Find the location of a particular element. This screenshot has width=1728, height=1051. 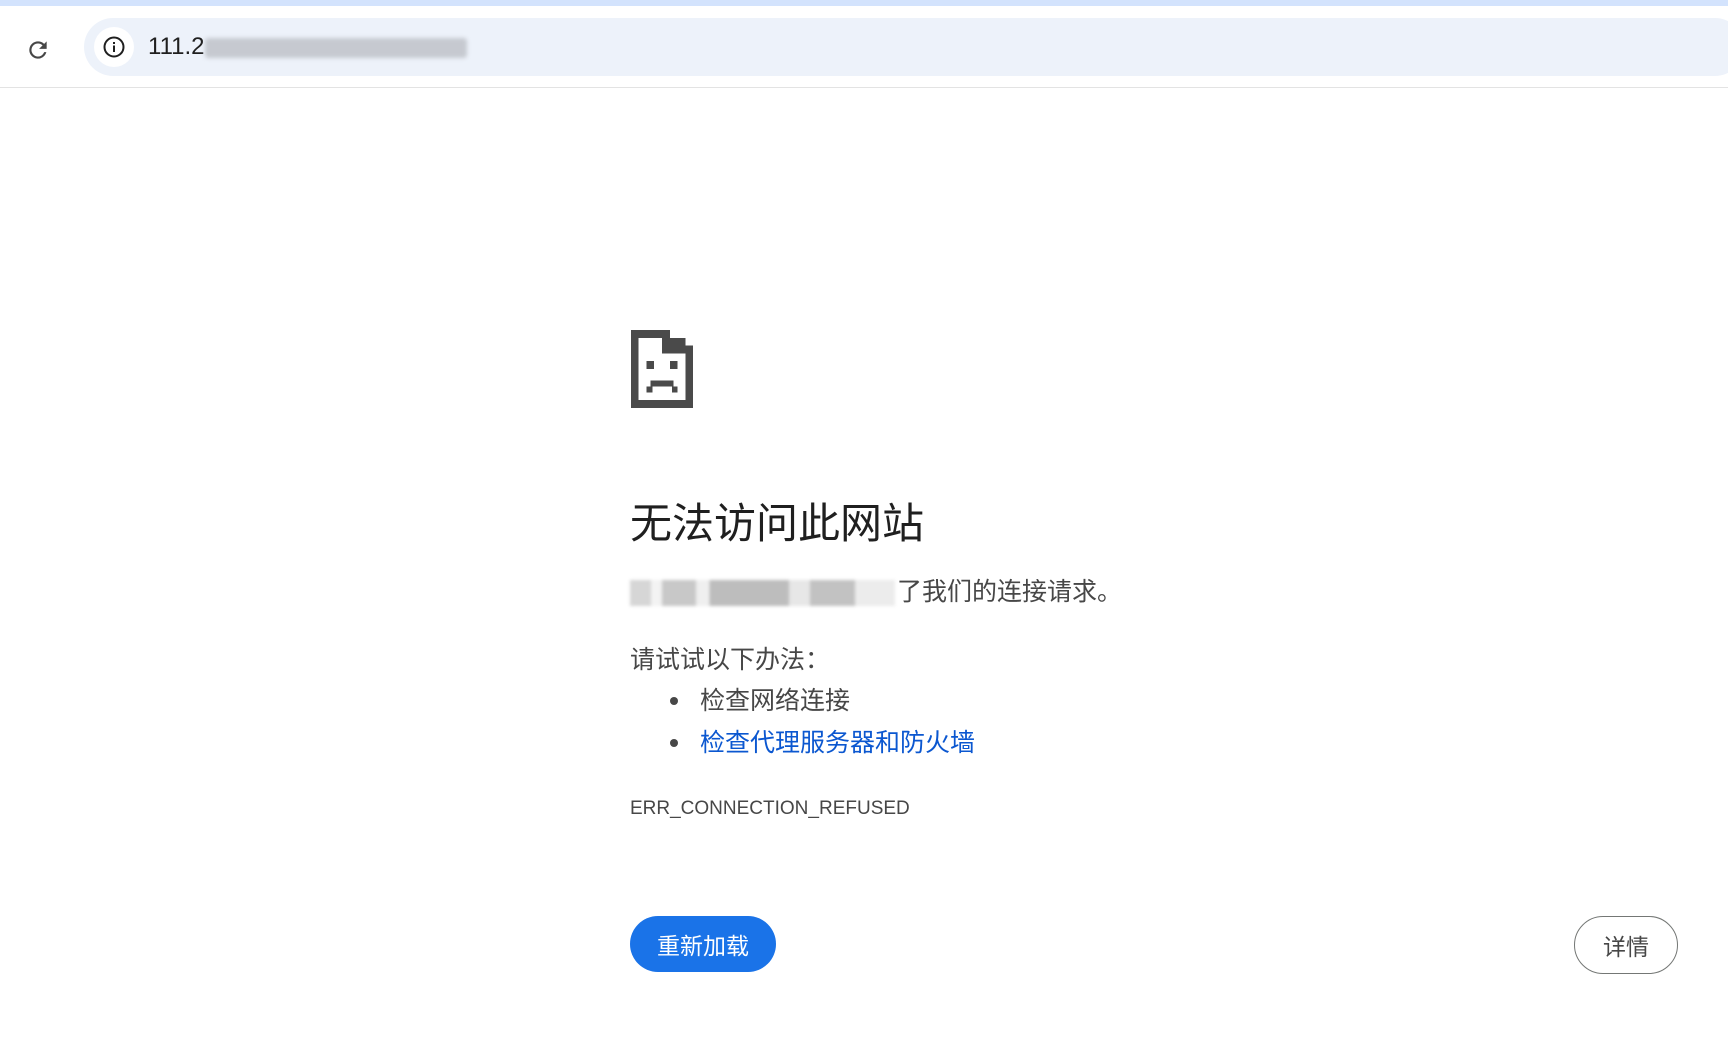

suggestion-label: 检查代理服务器和防火墙 is located at coordinates (837, 742).